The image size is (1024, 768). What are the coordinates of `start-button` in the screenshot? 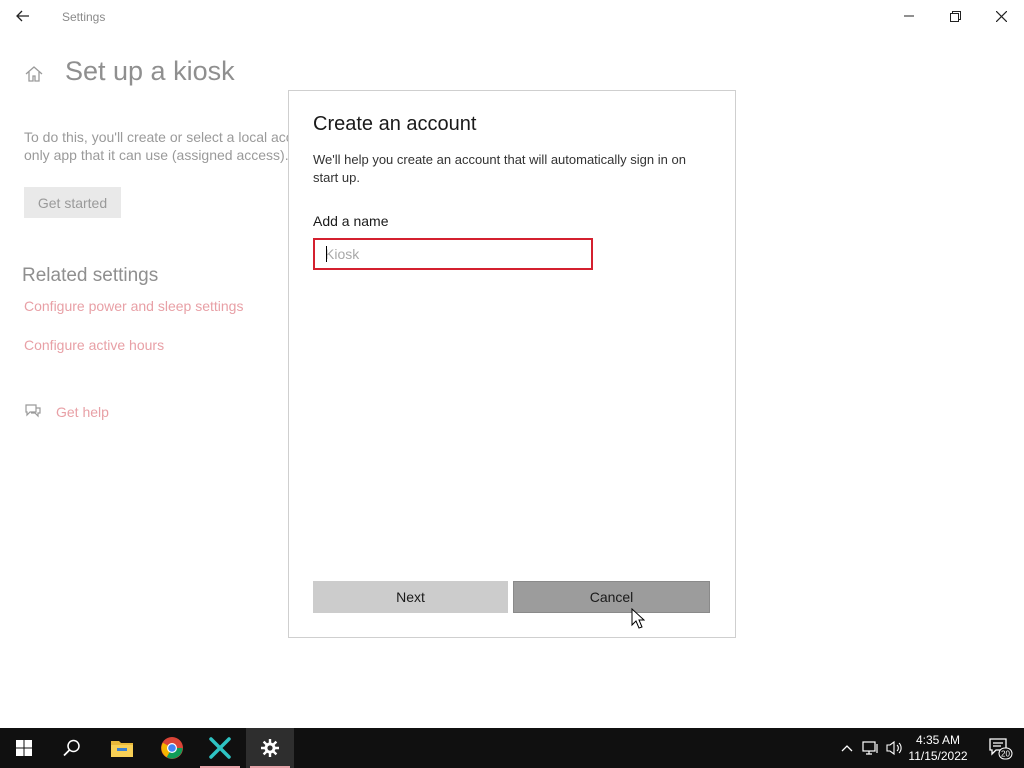 It's located at (24, 748).